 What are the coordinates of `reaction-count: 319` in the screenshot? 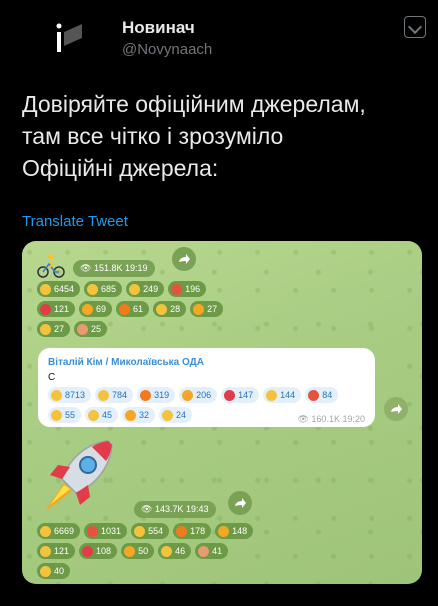 It's located at (162, 395).